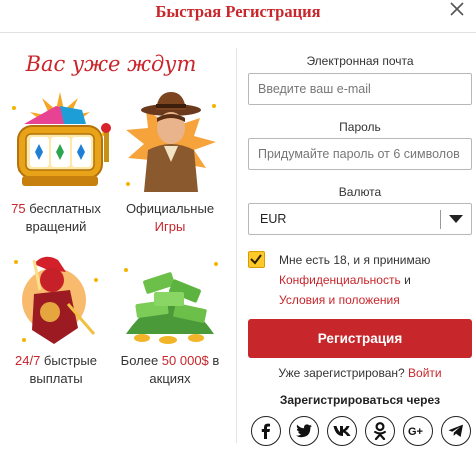  Describe the element at coordinates (63, 369) in the screenshot. I see `feature-fast-payouts-text: быстрые выплаты` at that location.